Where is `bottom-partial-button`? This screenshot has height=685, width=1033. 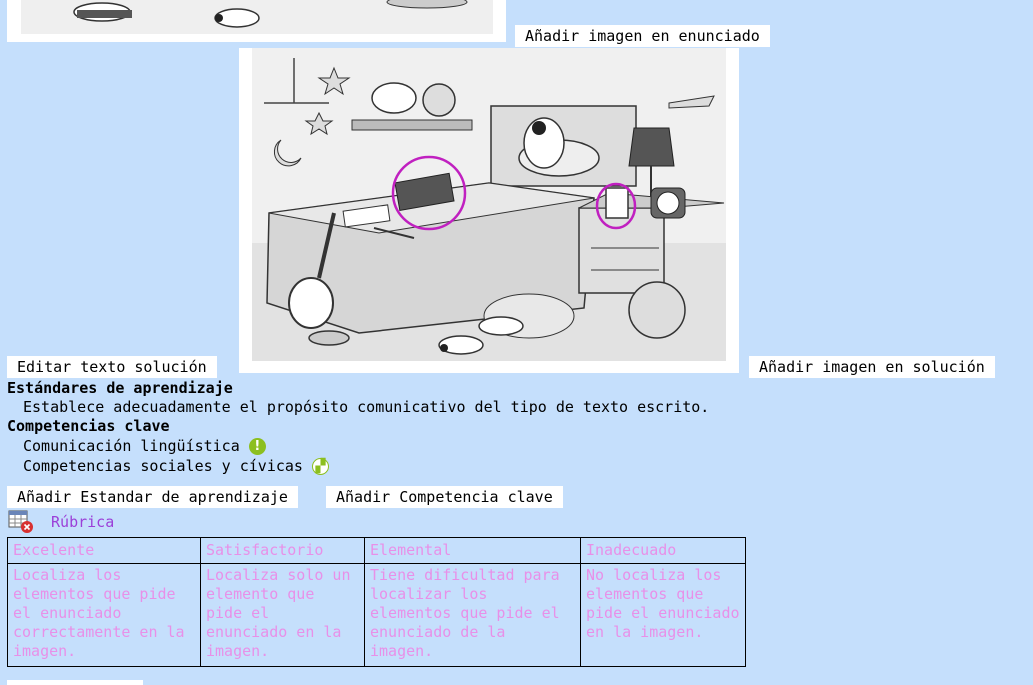
bottom-partial-button is located at coordinates (75, 682).